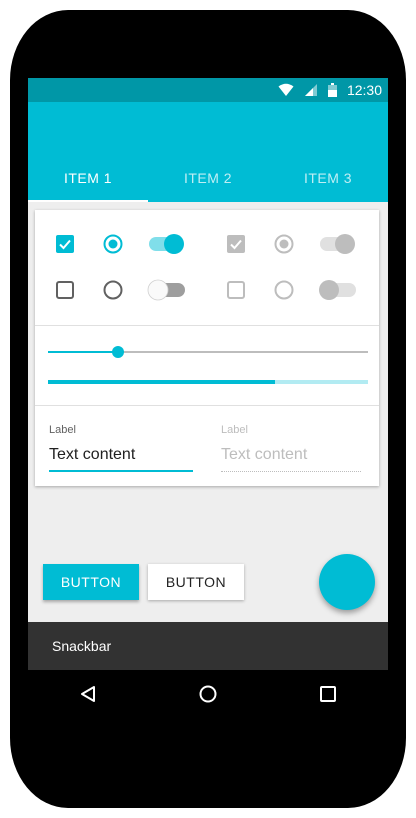  What do you see at coordinates (208, 352) in the screenshot?
I see `slider` at bounding box center [208, 352].